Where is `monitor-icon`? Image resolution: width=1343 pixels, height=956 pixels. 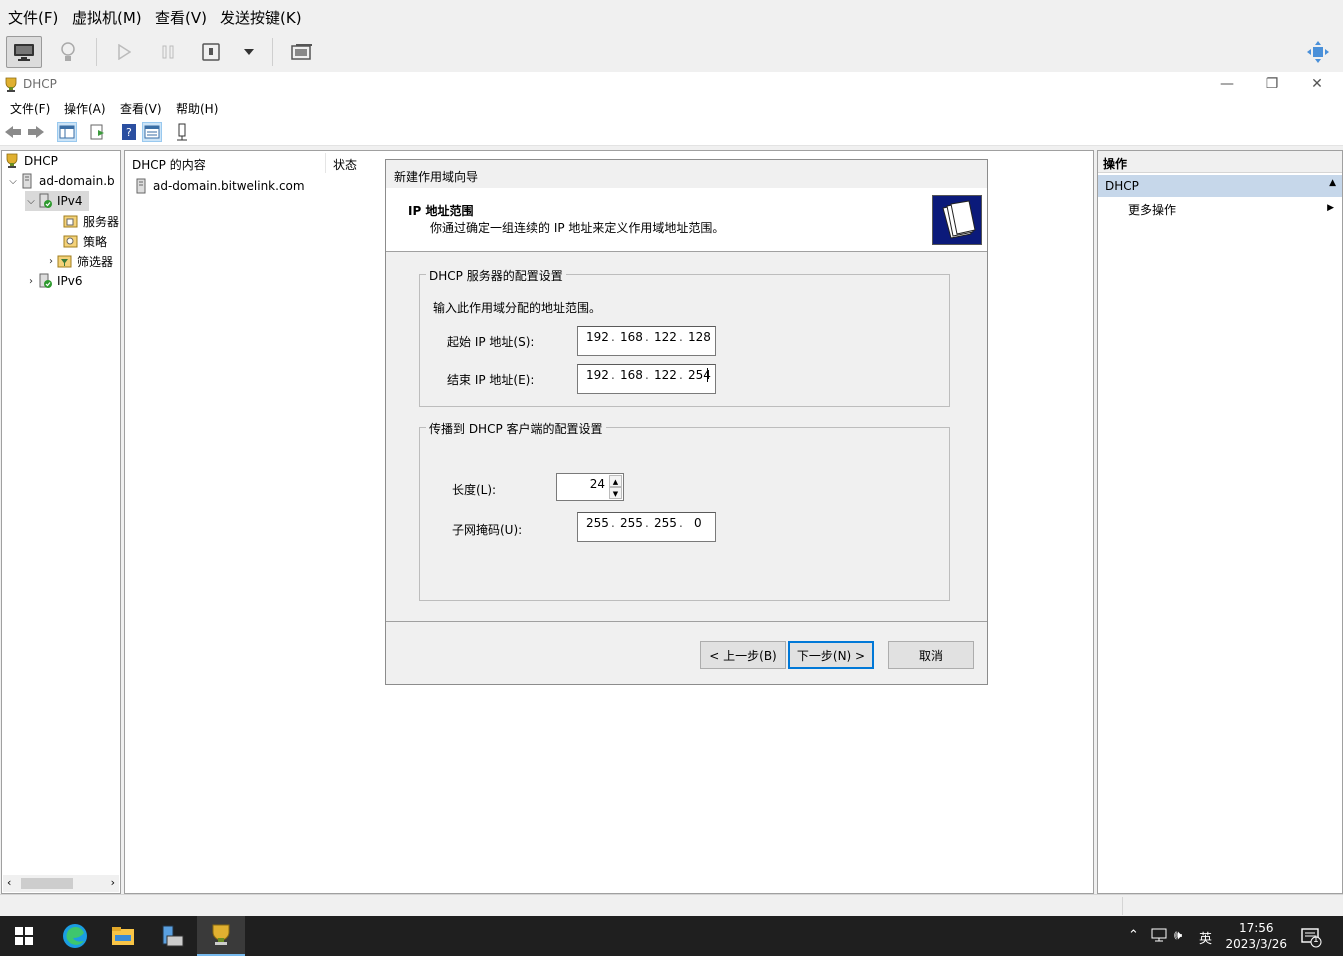
monitor-icon is located at coordinates (24, 52).